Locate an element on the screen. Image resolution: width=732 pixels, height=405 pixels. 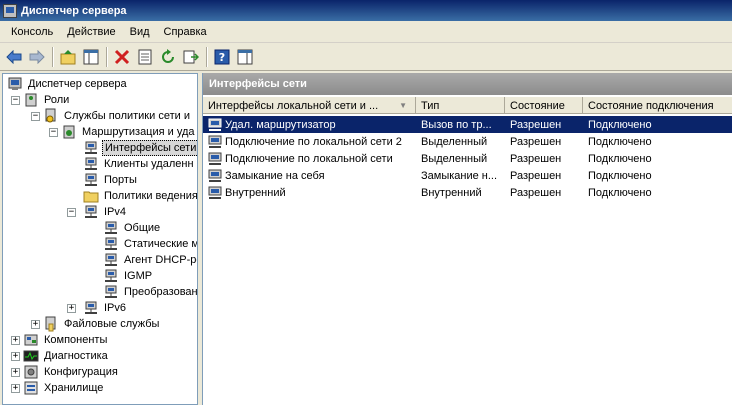
menu-bar: Консоль Действие Вид Справка is located at coordinates (366, 32).